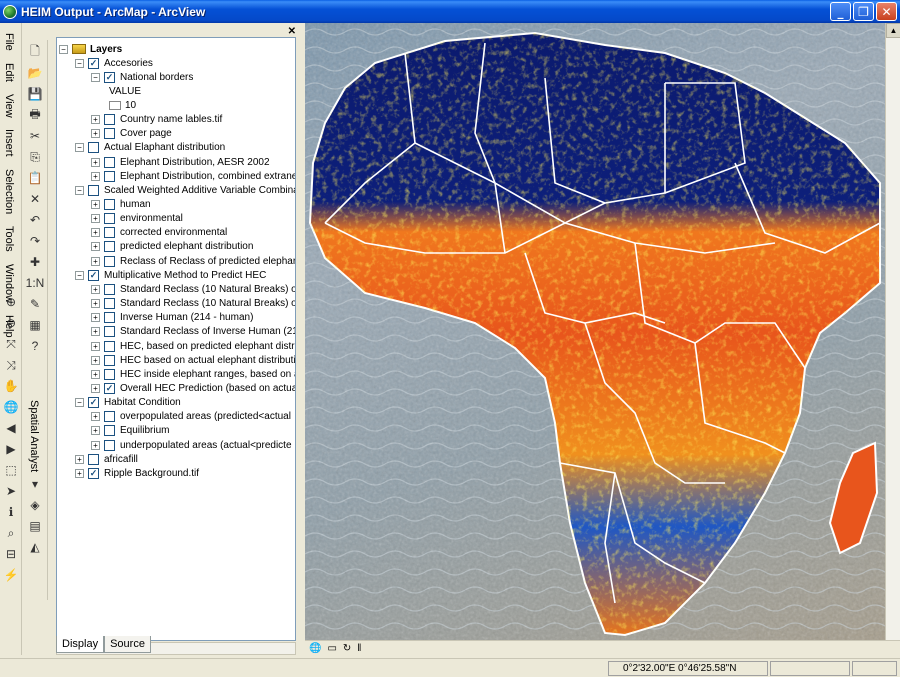 This screenshot has height=677, width=900. I want to click on tree-row: − ✓ Multiplicative Method to Predict HEC, so click(170, 275).